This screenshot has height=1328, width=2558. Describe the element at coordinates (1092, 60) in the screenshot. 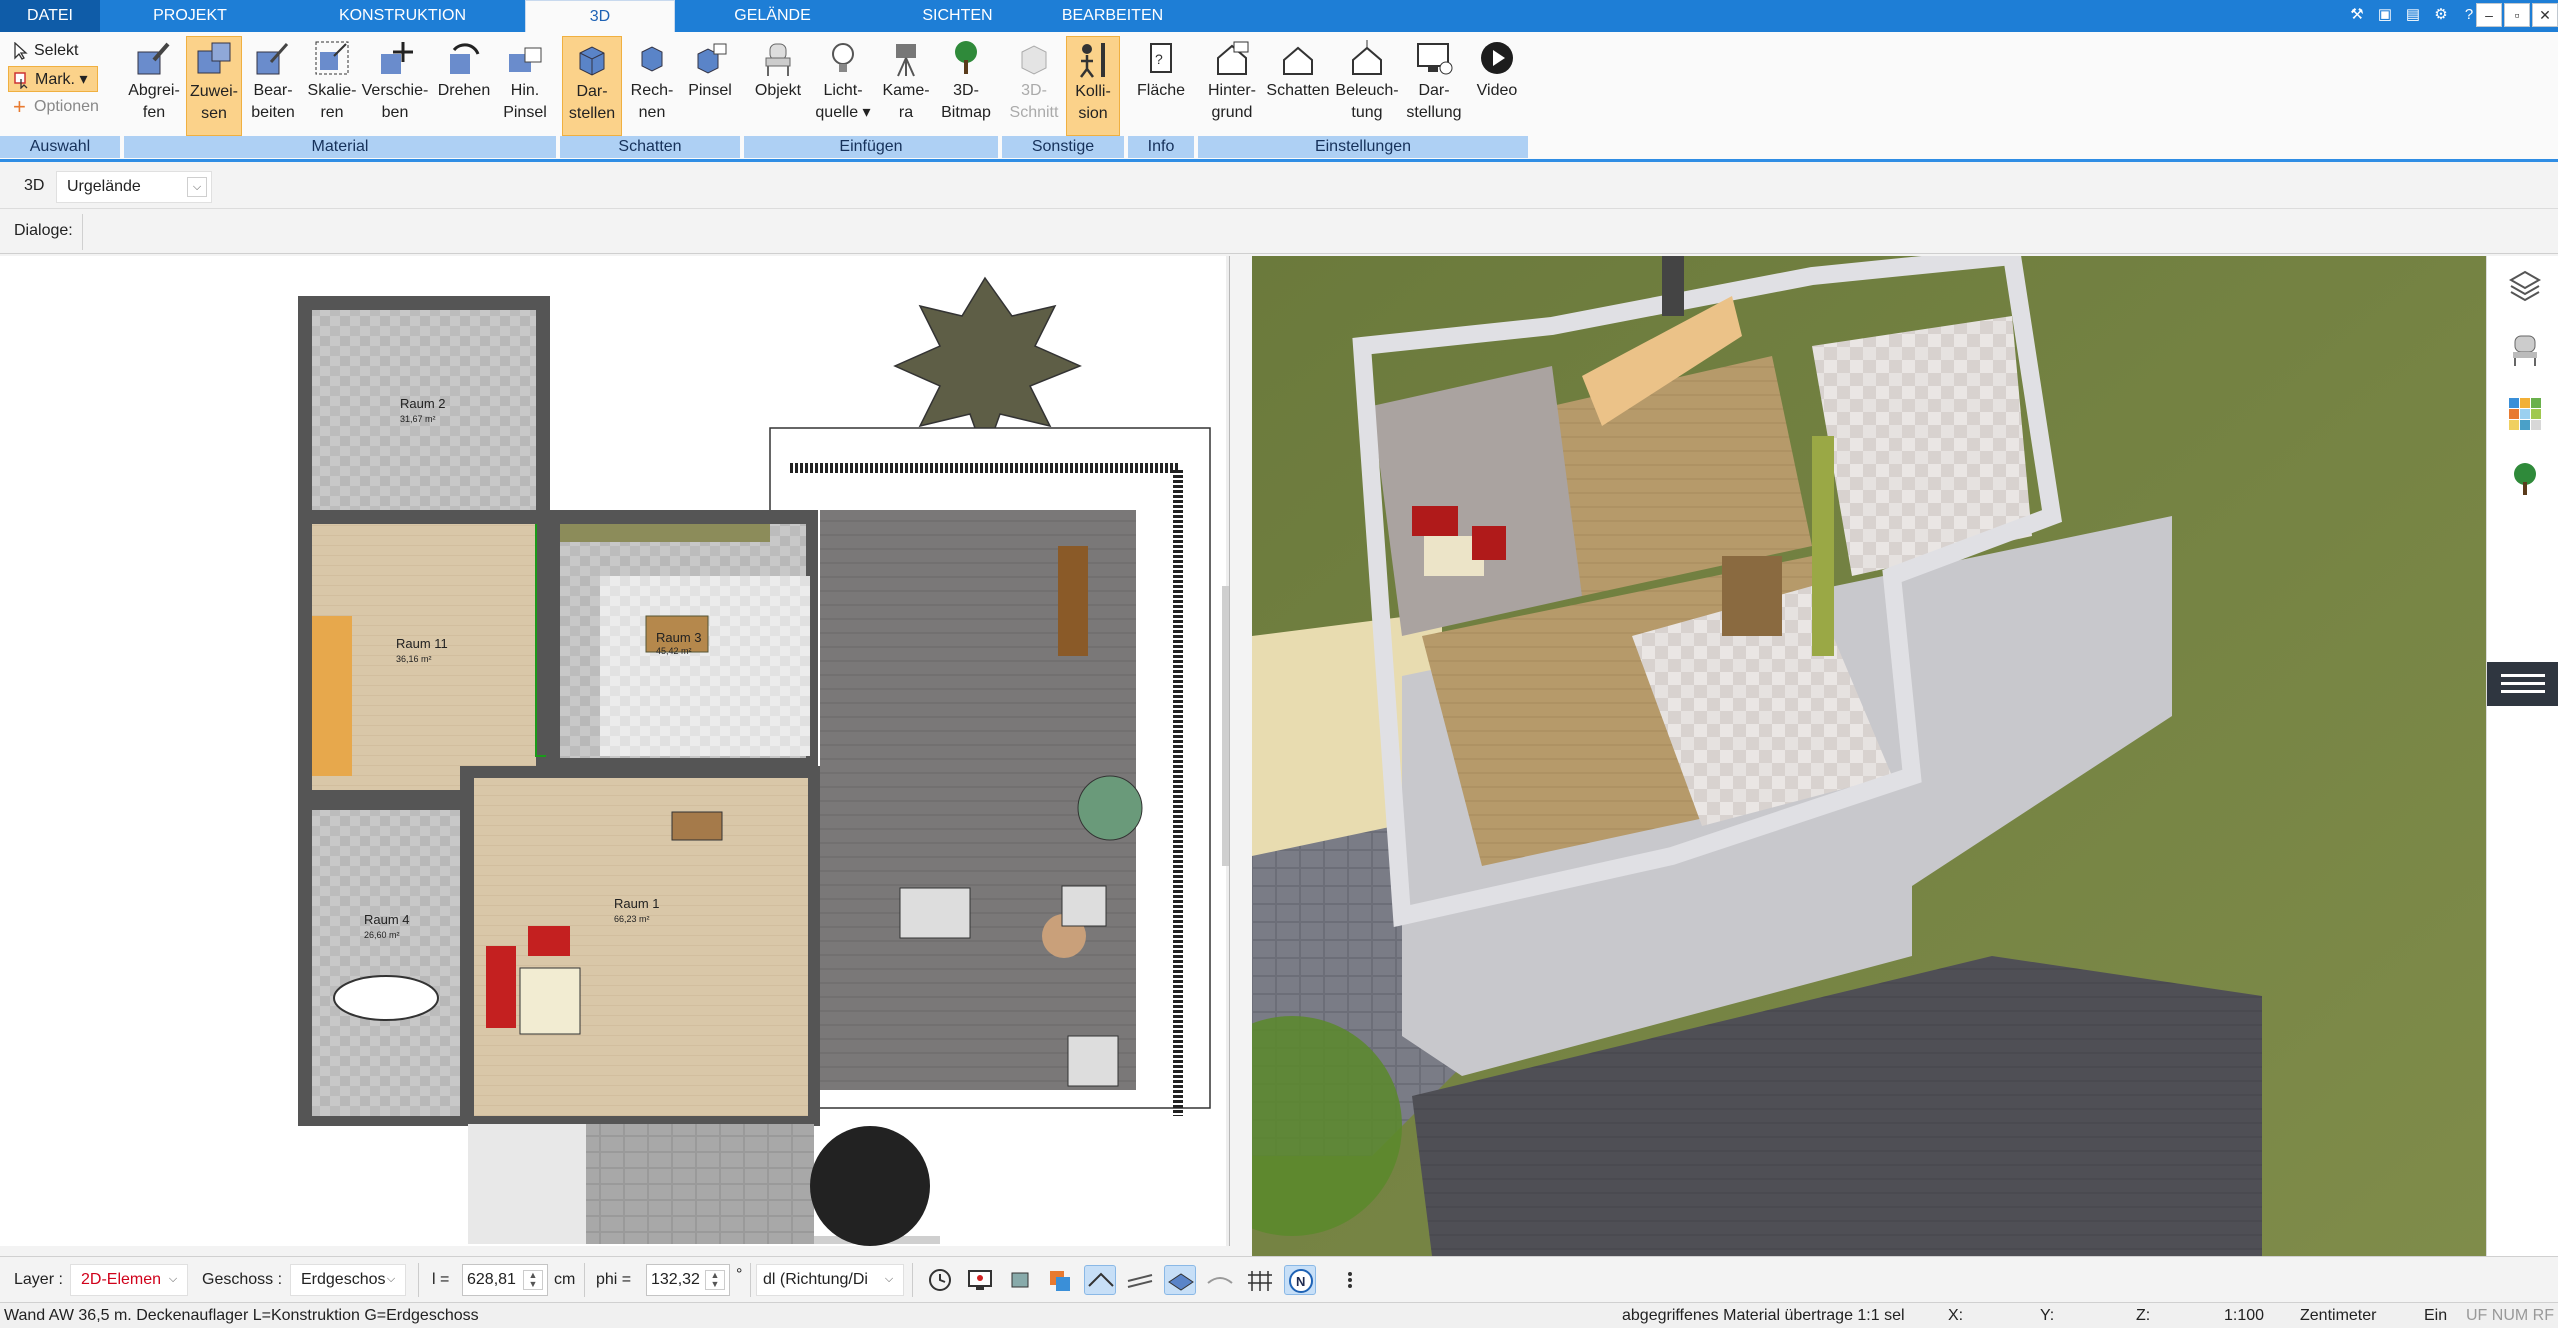

I see `collision-icon` at that location.